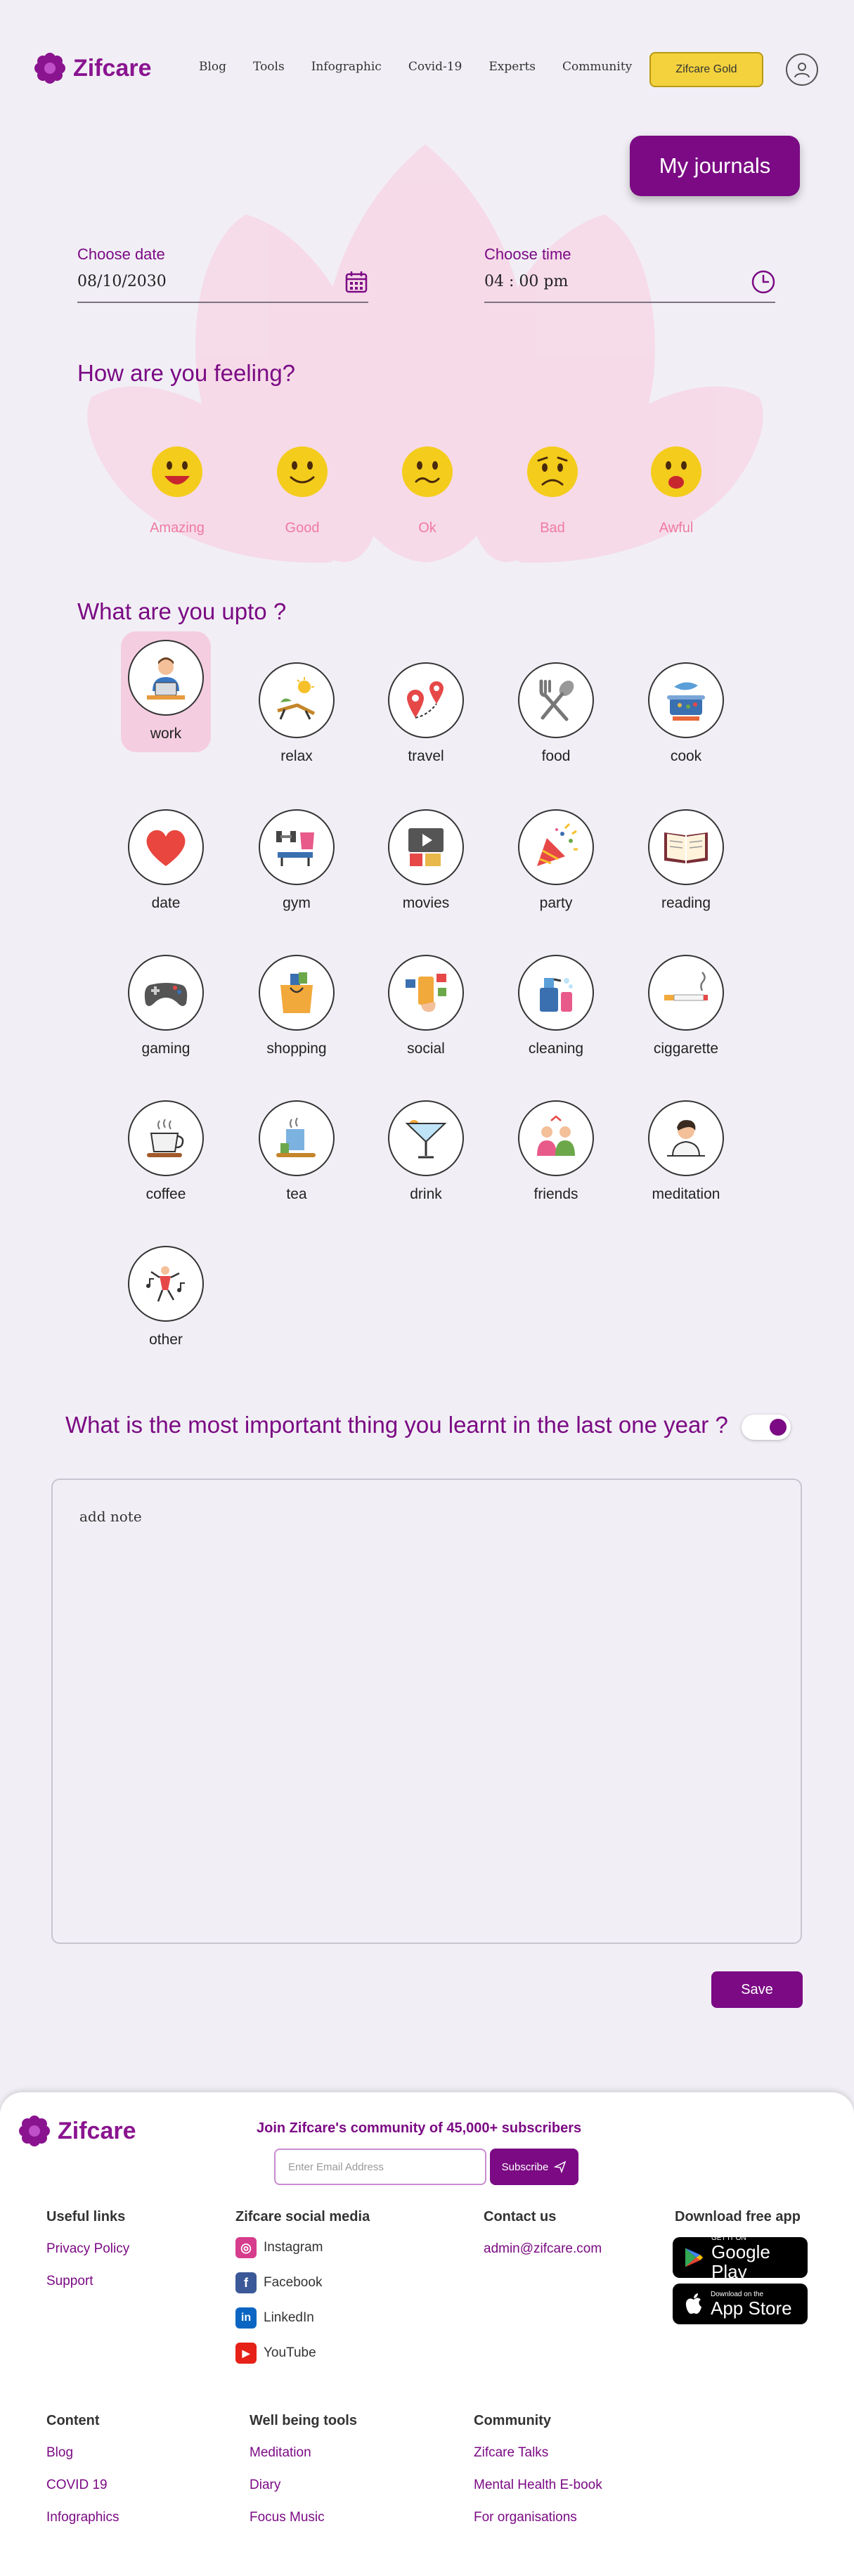 The image size is (854, 2576). What do you see at coordinates (77, 2485) in the screenshot?
I see `covid-link: COVID 19` at bounding box center [77, 2485].